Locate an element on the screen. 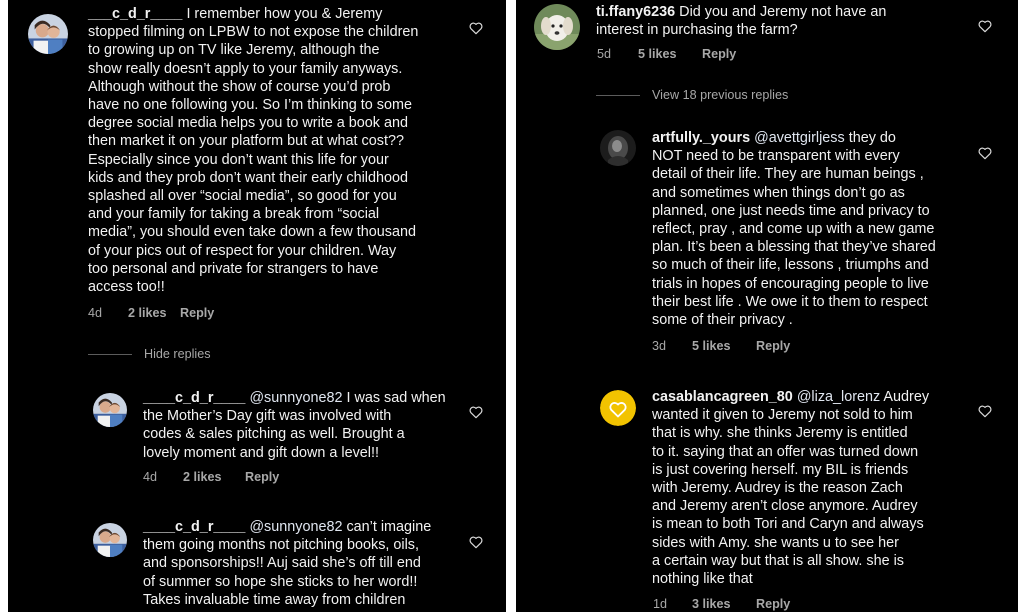 Image resolution: width=1024 pixels, height=612 pixels. comment-time: 5d is located at coordinates (604, 54).